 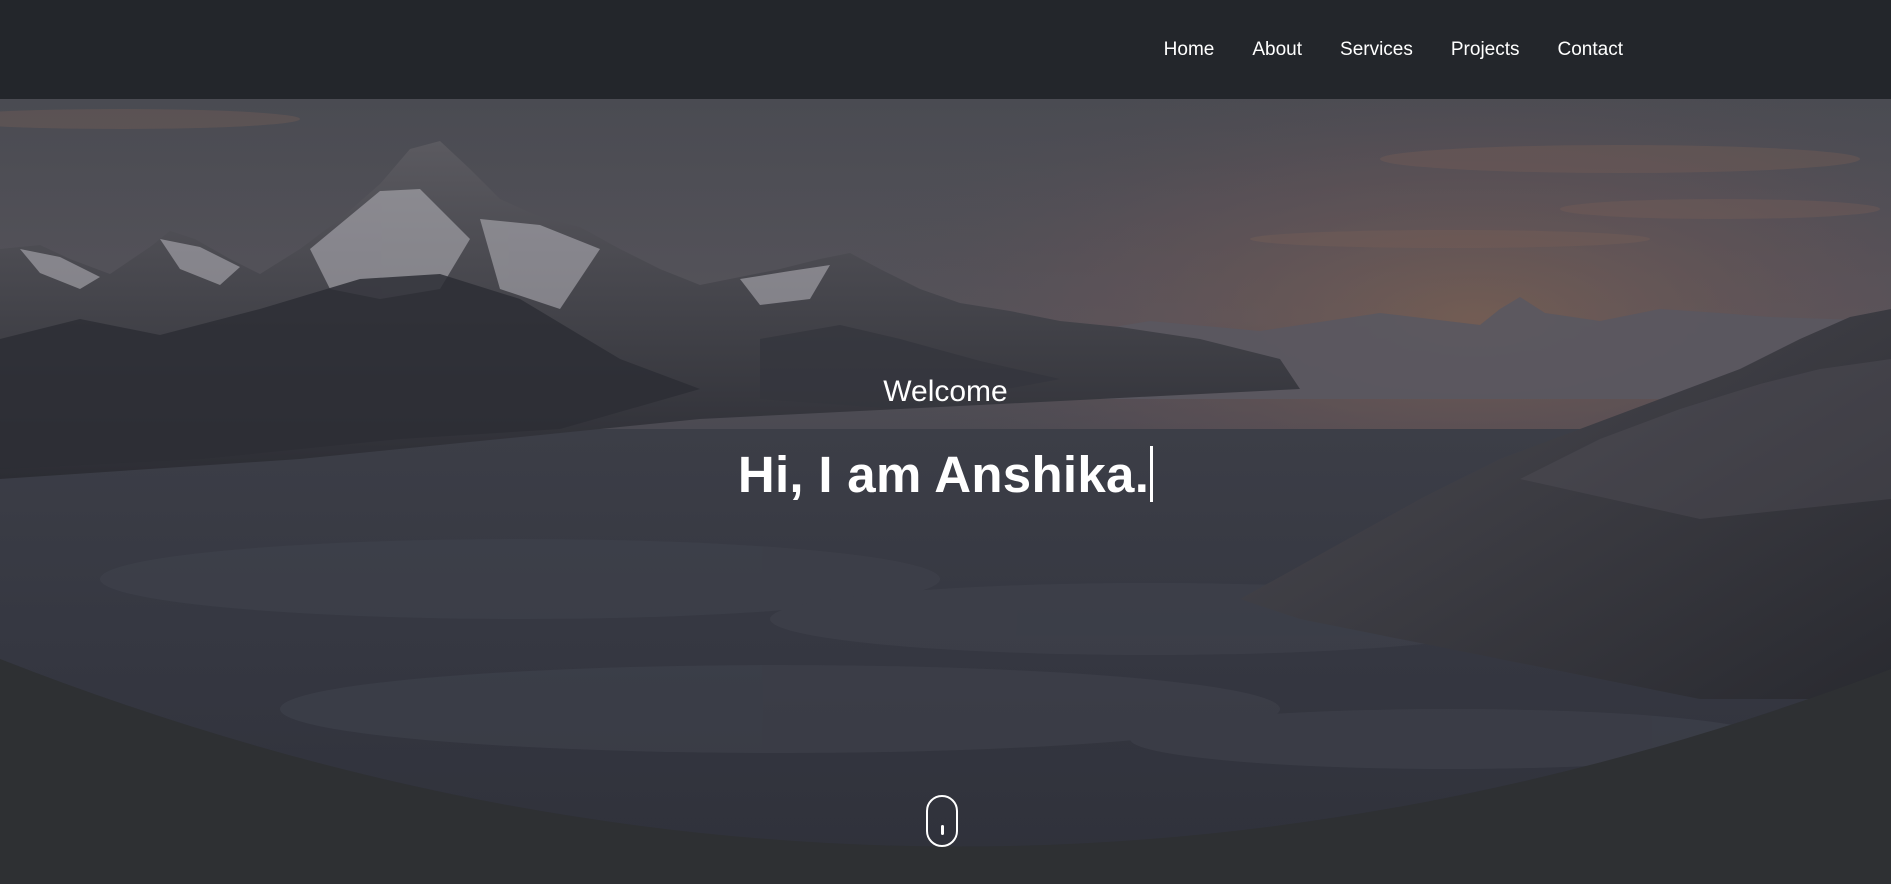 What do you see at coordinates (945, 49) in the screenshot?
I see `navbar: Home About Services Projects Contact` at bounding box center [945, 49].